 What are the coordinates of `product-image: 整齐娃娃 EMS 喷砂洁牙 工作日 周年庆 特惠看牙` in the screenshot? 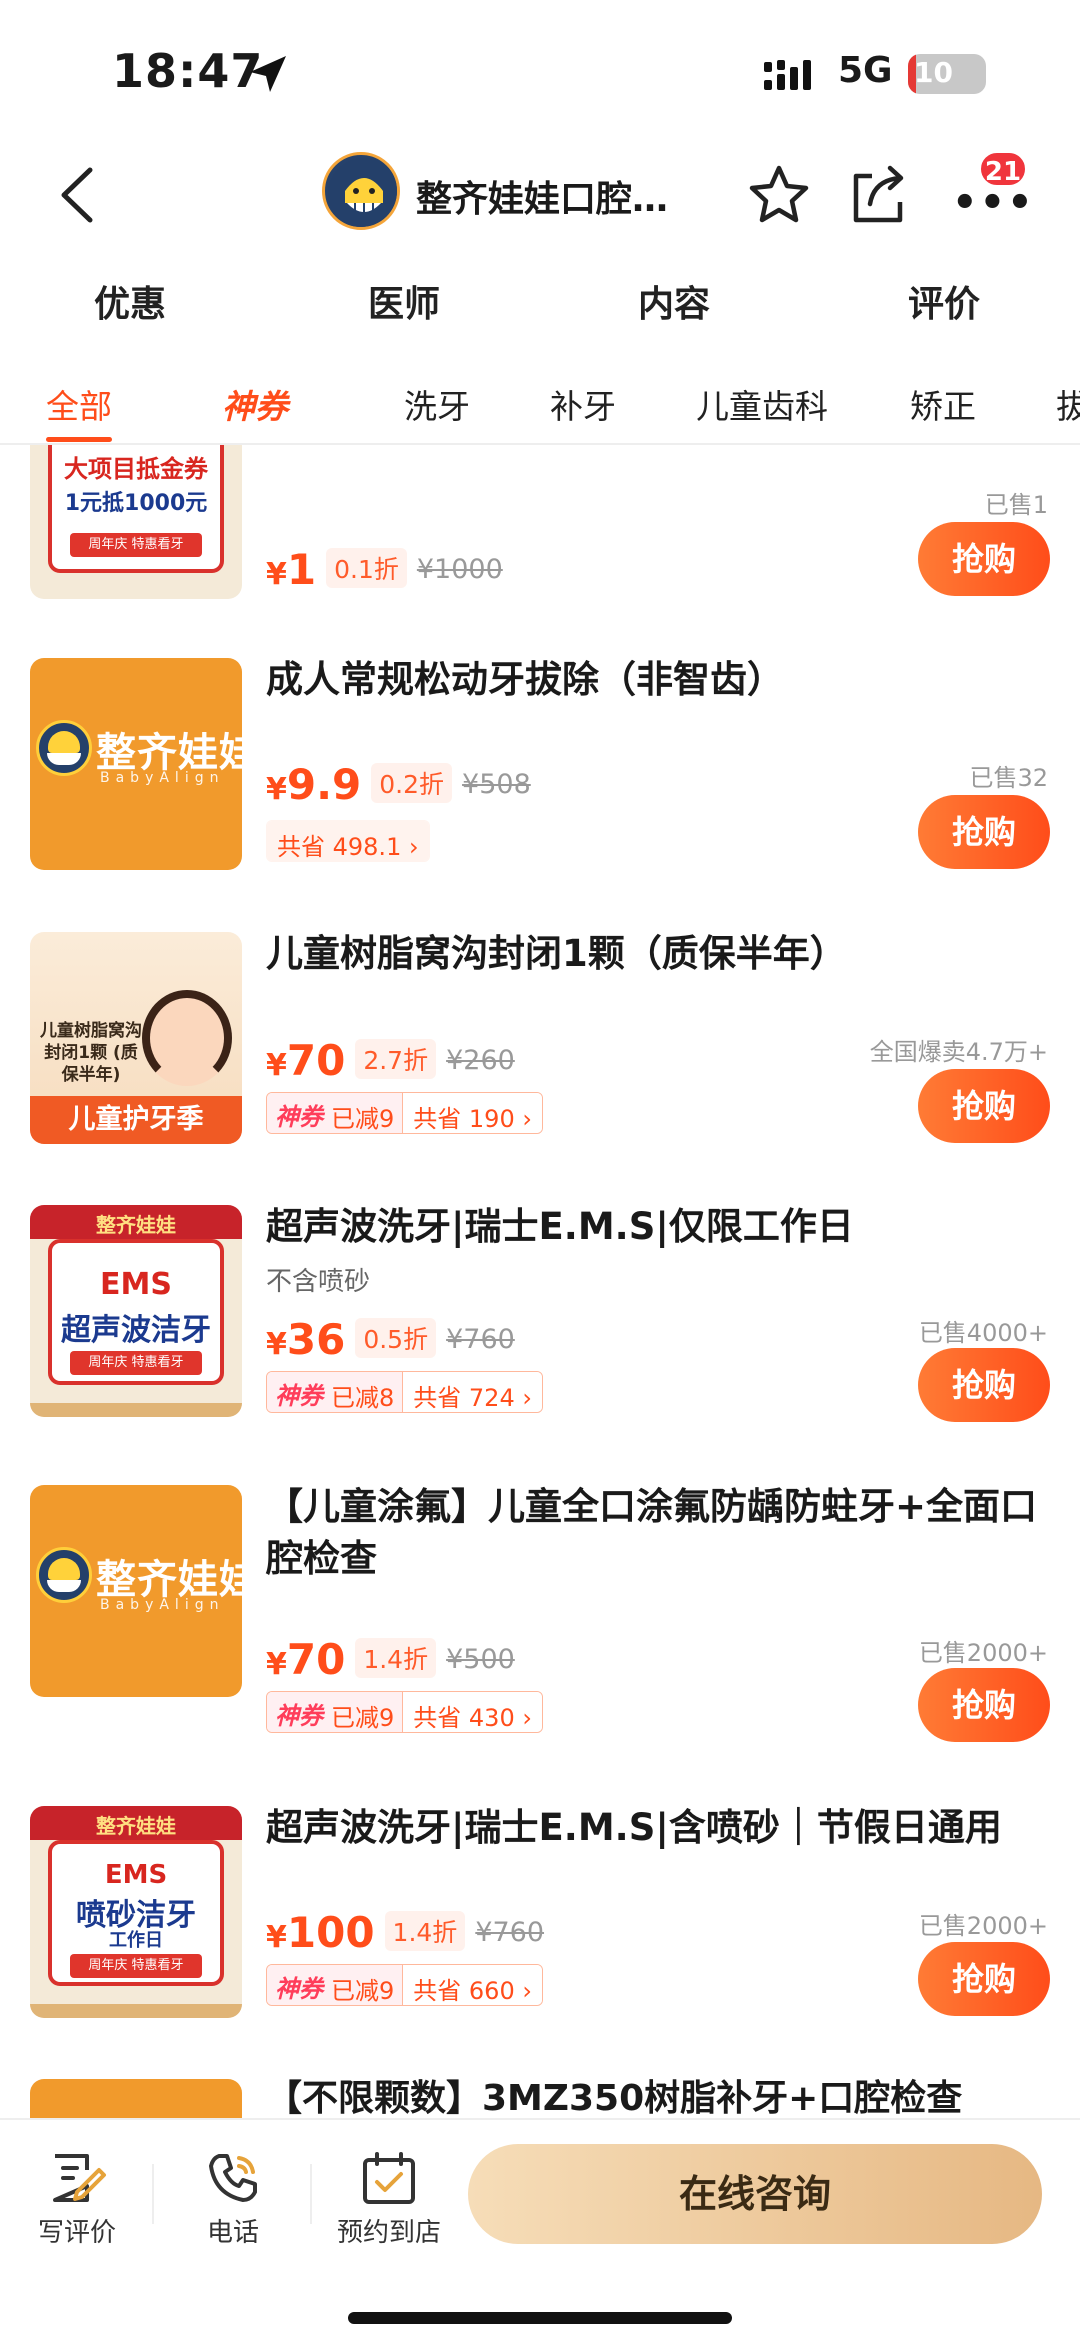 It's located at (136, 1912).